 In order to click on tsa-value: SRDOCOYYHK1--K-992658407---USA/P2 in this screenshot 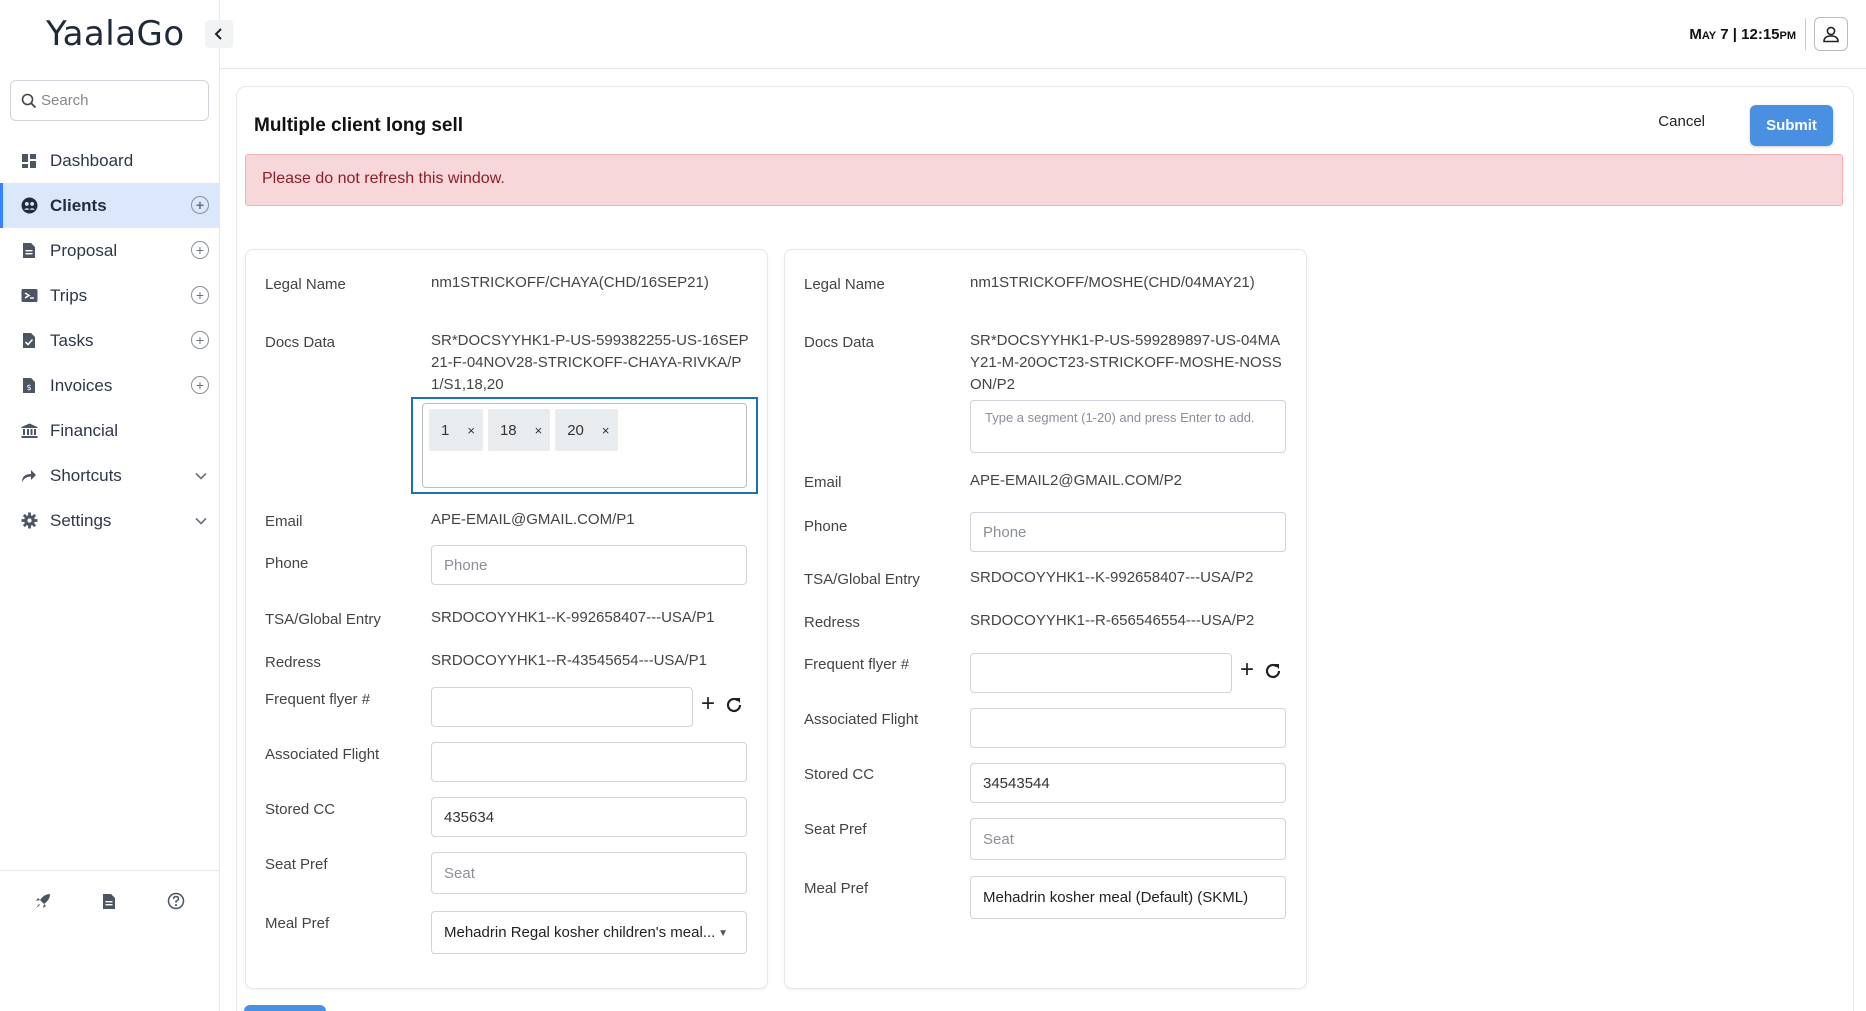, I will do `click(1112, 577)`.